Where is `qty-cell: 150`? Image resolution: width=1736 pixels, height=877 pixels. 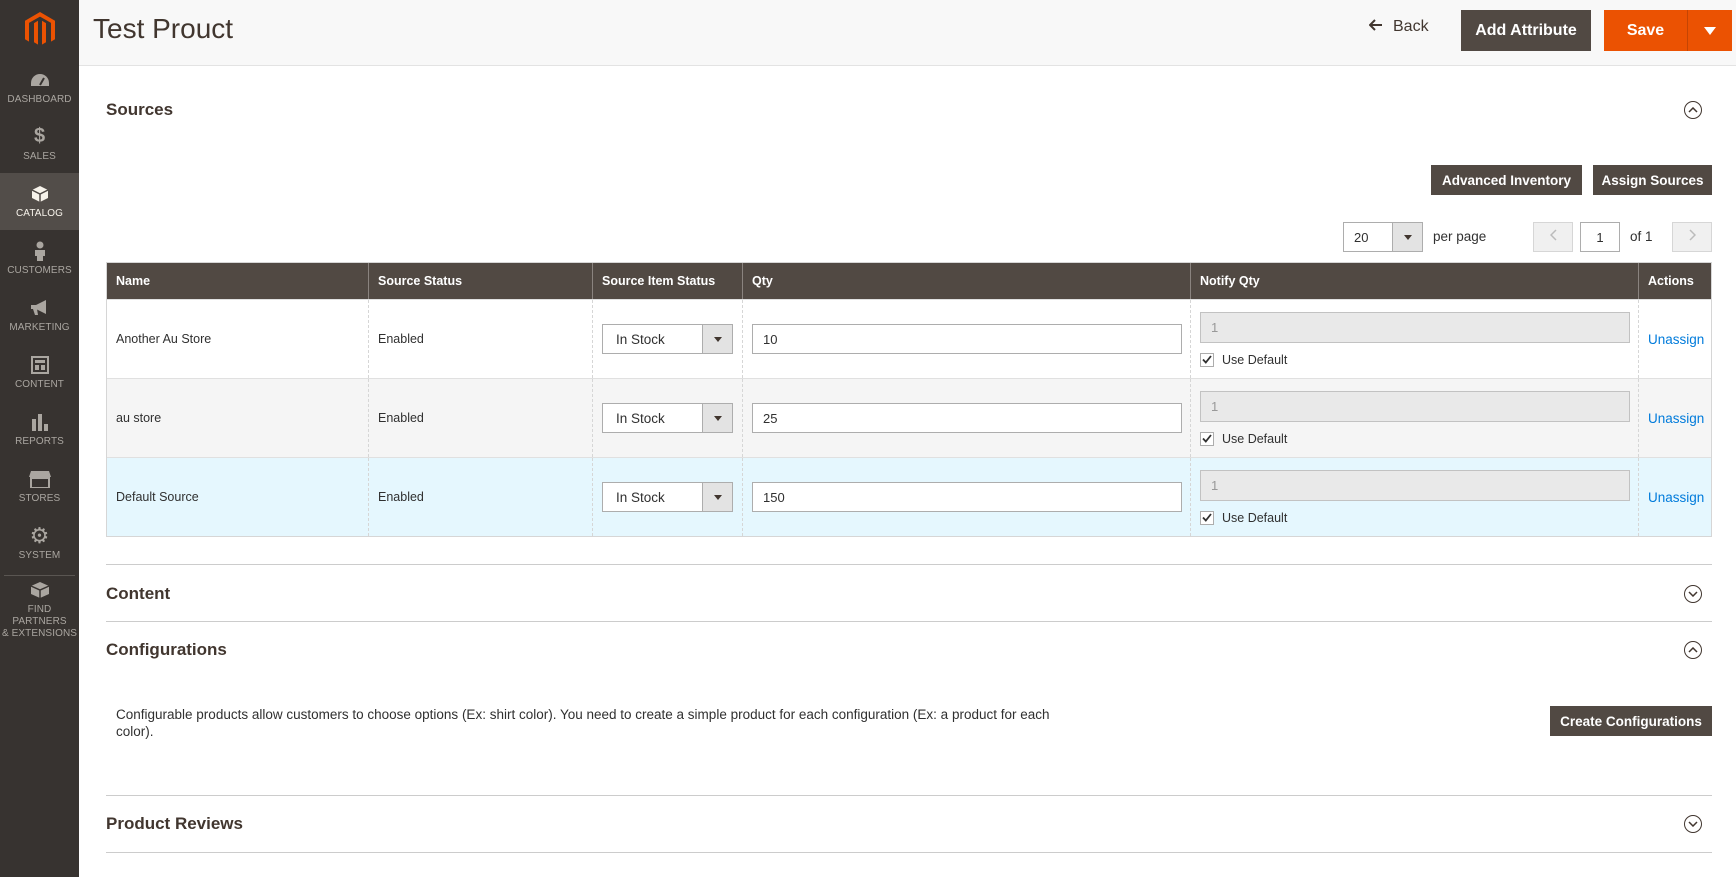
qty-cell: 150 is located at coordinates (967, 497).